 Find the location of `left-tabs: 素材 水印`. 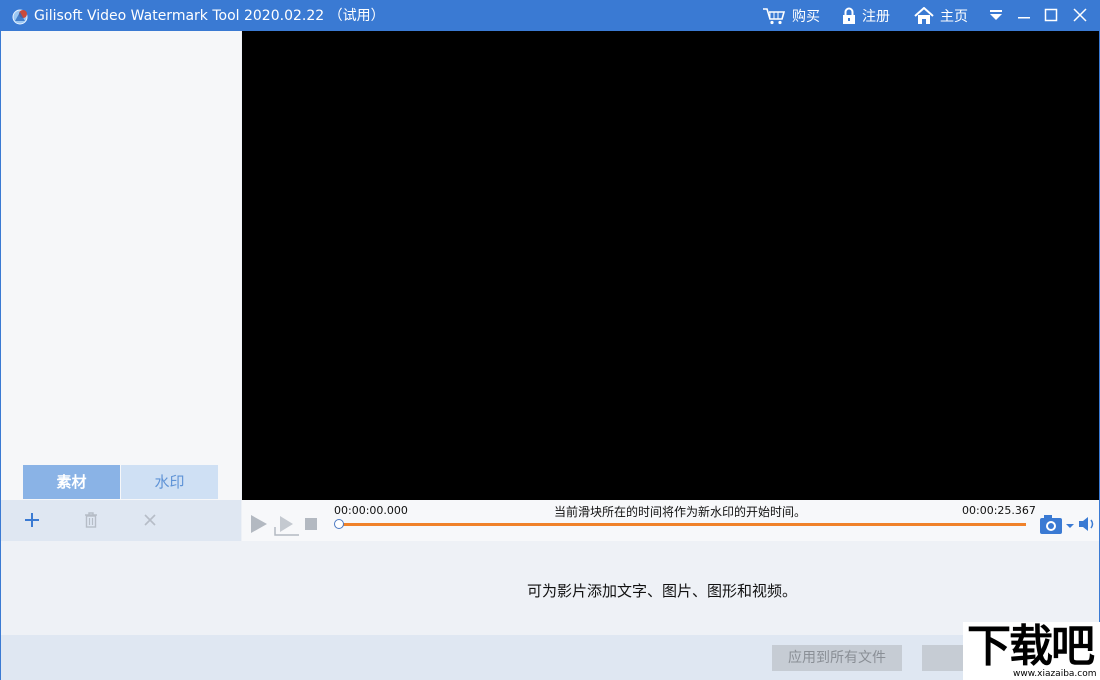

left-tabs: 素材 水印 is located at coordinates (120, 482).